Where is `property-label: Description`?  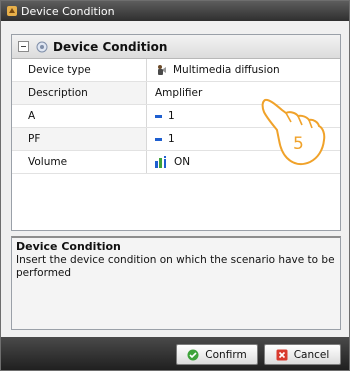
property-label: Description is located at coordinates (79, 93).